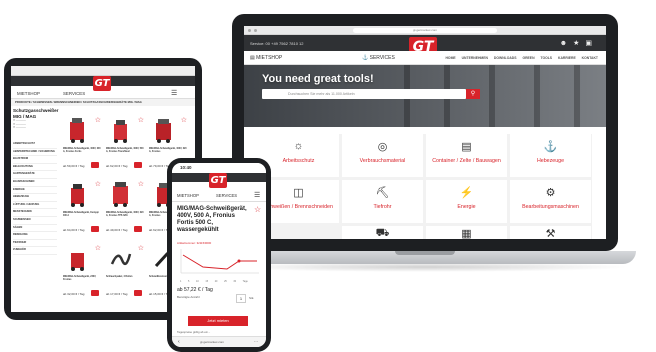  What do you see at coordinates (466, 155) in the screenshot?
I see `category-tile: ▤ Container / Zelte / Bauwagen` at bounding box center [466, 155].